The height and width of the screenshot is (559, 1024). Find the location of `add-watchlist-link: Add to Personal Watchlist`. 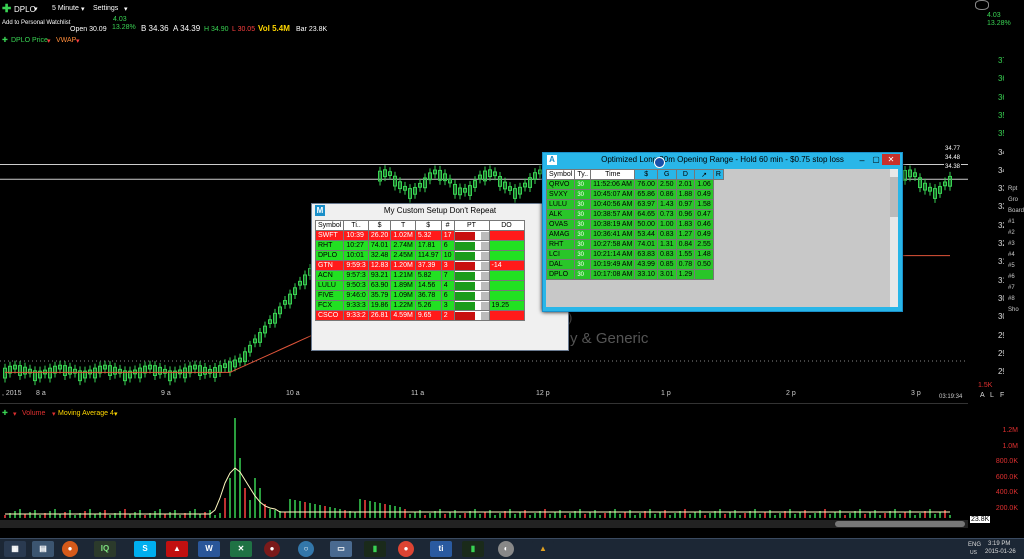

add-watchlist-link: Add to Personal Watchlist is located at coordinates (36, 23).